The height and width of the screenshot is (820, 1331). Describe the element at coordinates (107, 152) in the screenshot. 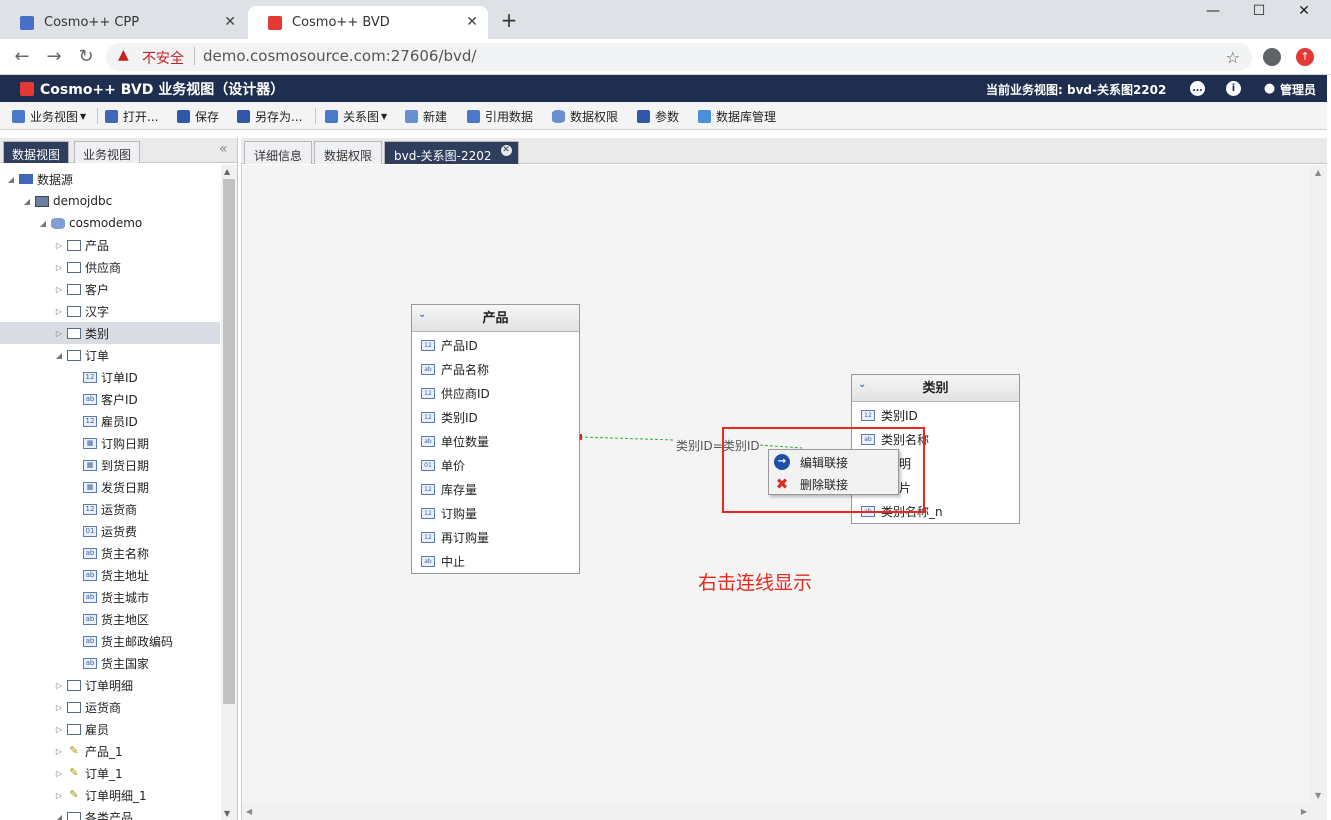

I see `tab-business-view: 业务视图` at that location.